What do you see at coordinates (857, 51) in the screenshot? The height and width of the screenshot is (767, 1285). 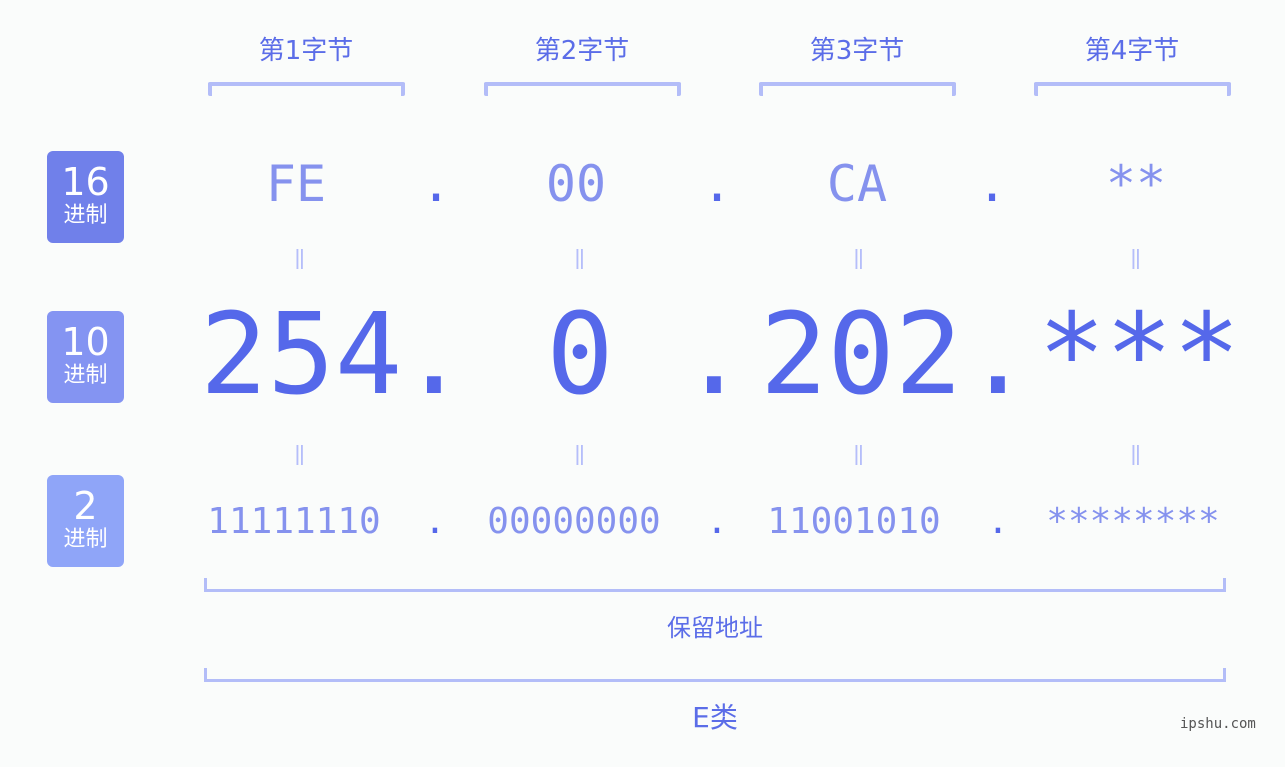 I see `byte-label-3: 第3字节` at bounding box center [857, 51].